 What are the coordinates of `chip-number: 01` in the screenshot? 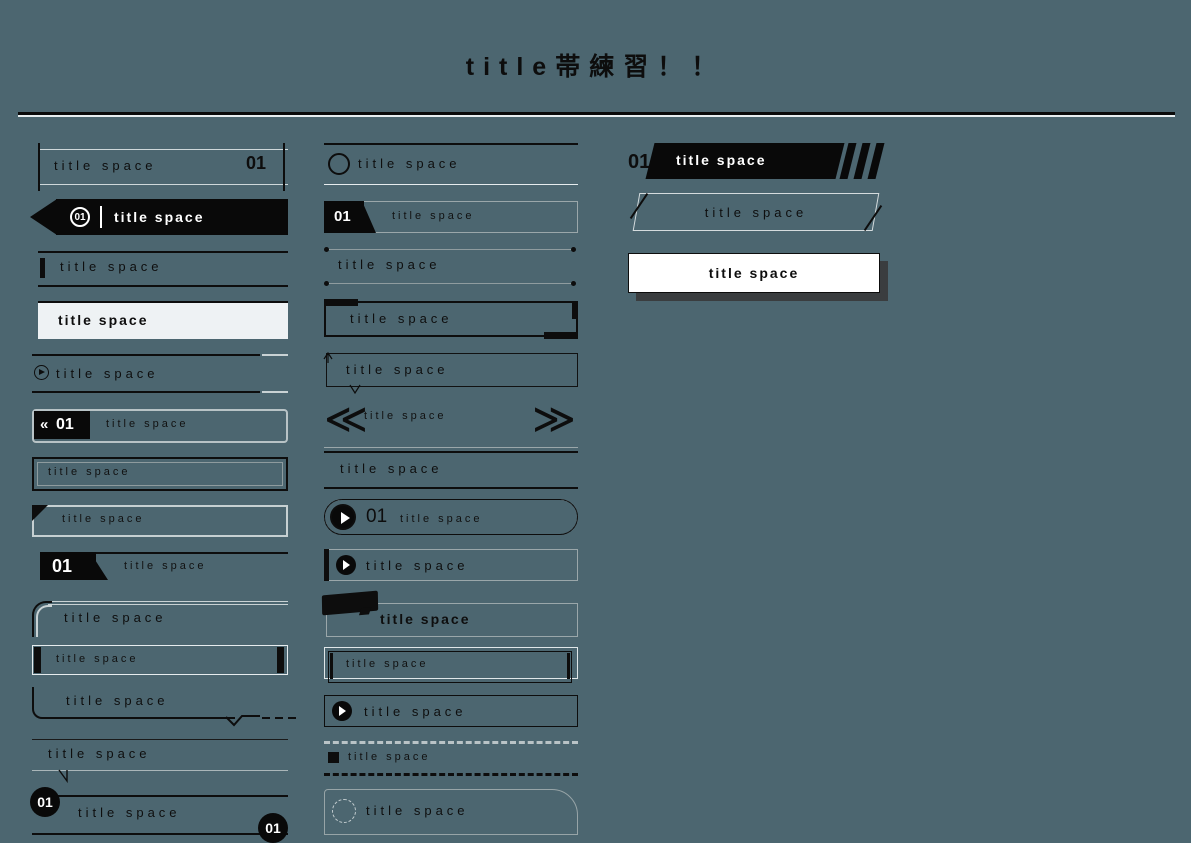 It's located at (65, 424).